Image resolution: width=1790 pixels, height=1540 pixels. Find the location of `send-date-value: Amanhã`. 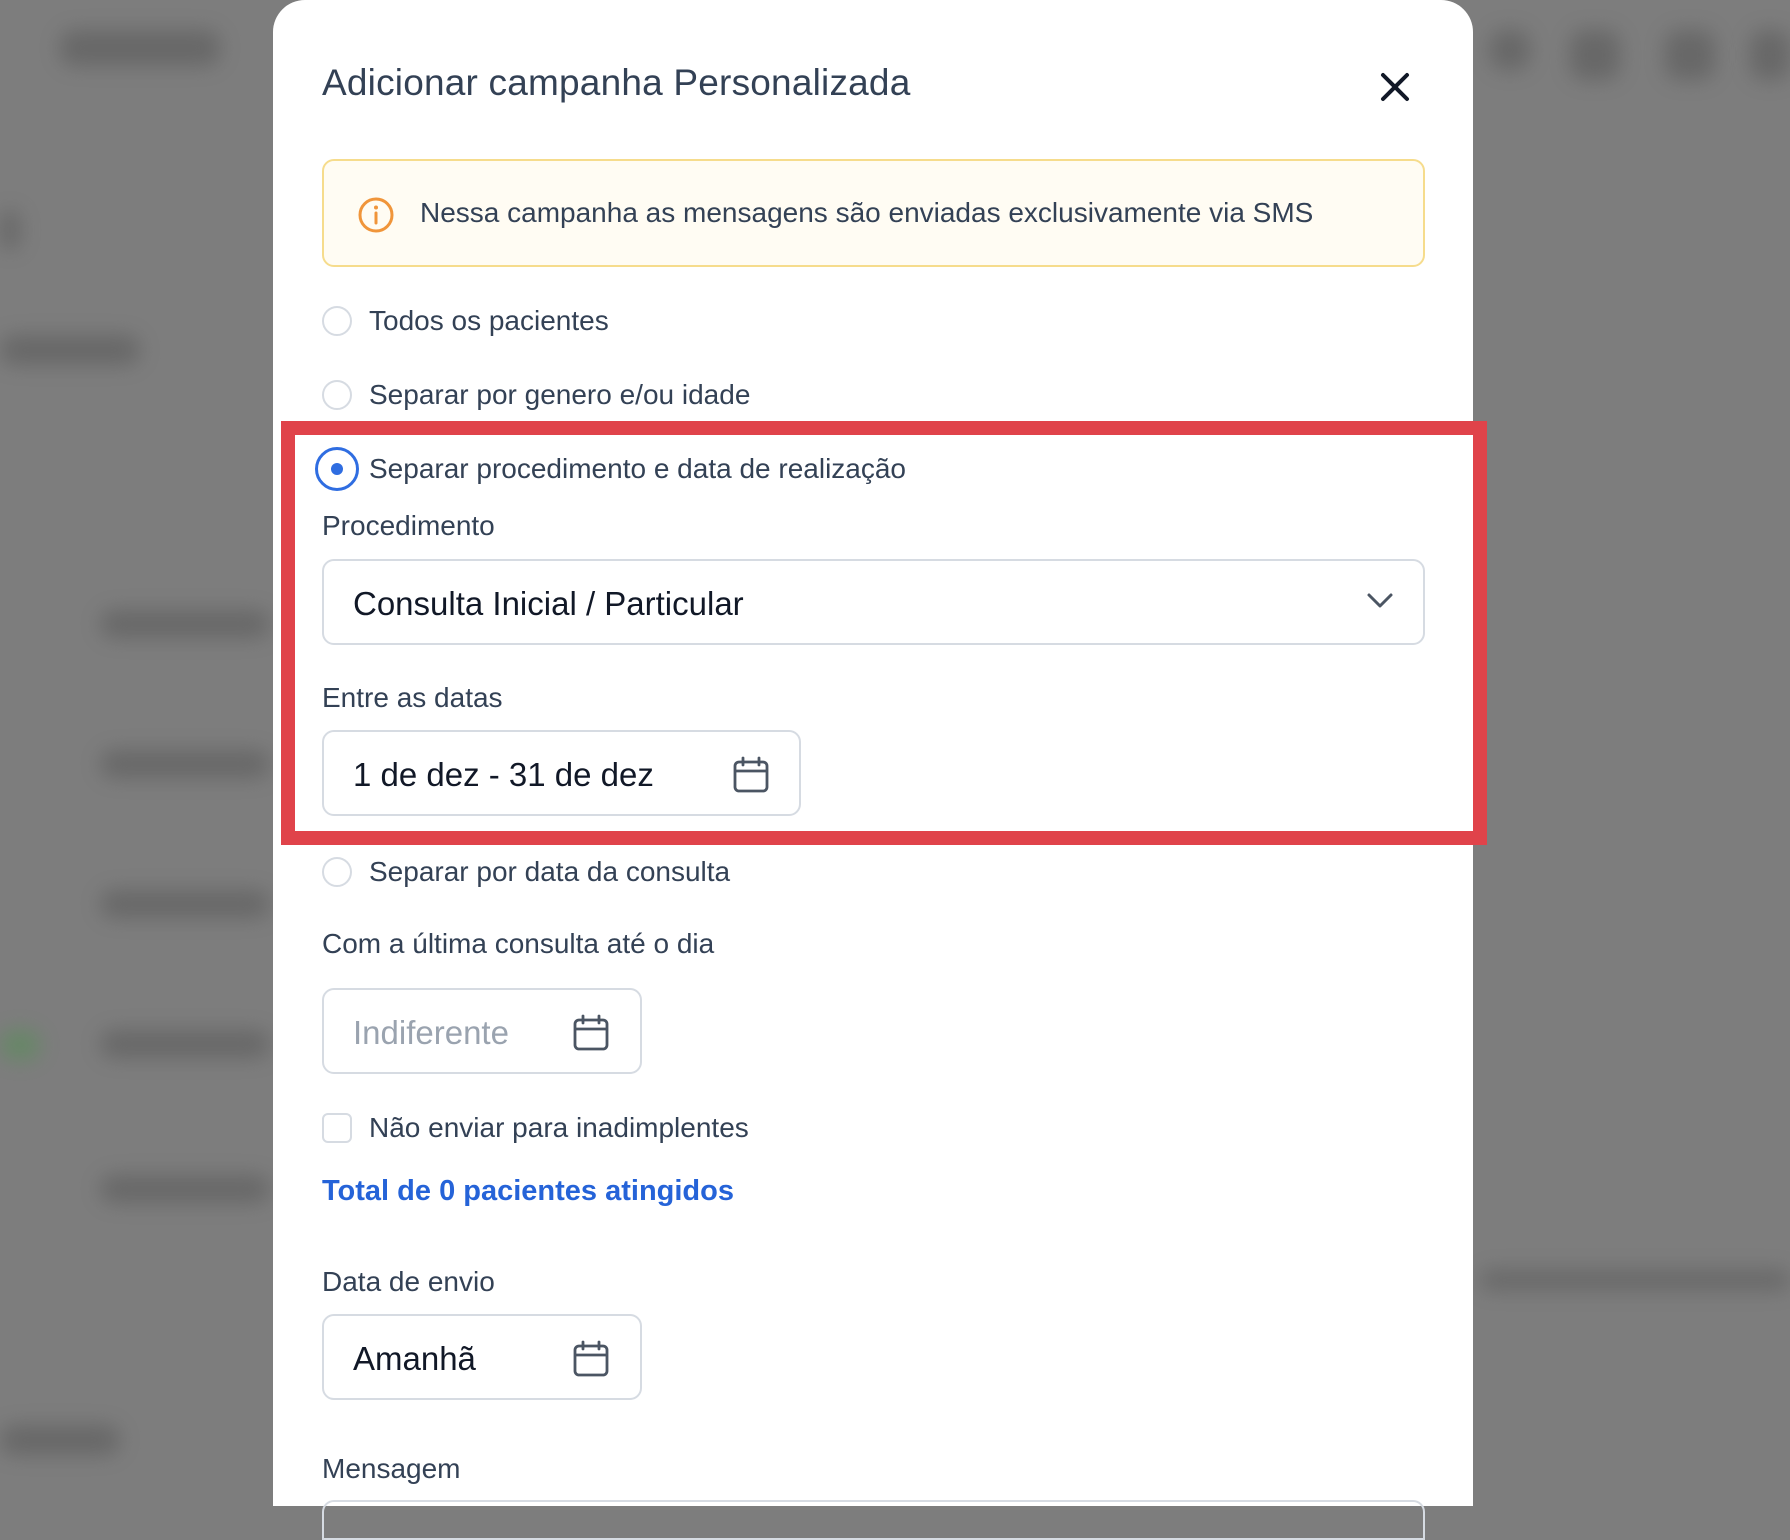

send-date-value: Amanhã is located at coordinates (414, 1358).